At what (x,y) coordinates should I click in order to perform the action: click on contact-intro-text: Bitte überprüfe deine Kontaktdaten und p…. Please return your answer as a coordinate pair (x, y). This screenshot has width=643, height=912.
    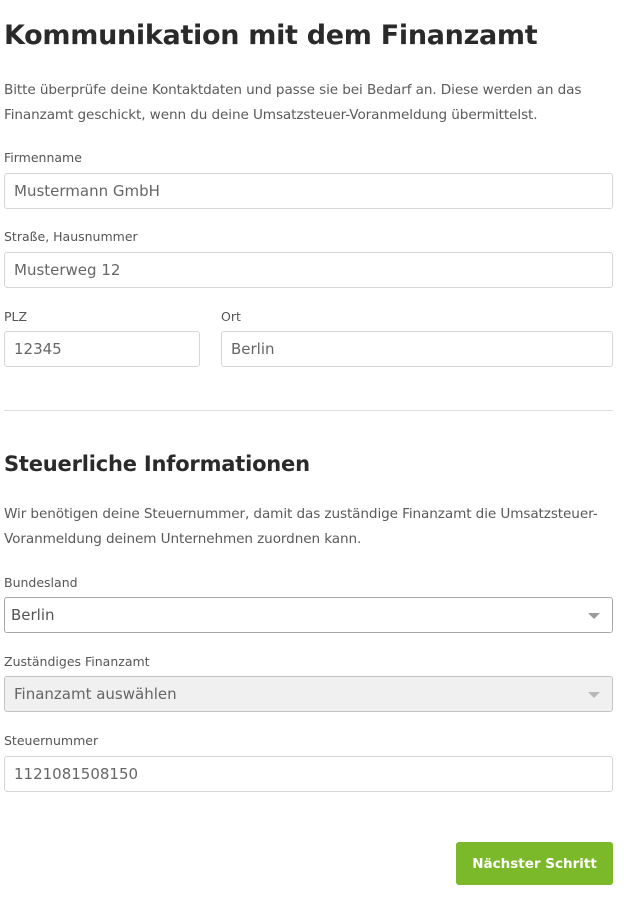
    Looking at the image, I should click on (293, 102).